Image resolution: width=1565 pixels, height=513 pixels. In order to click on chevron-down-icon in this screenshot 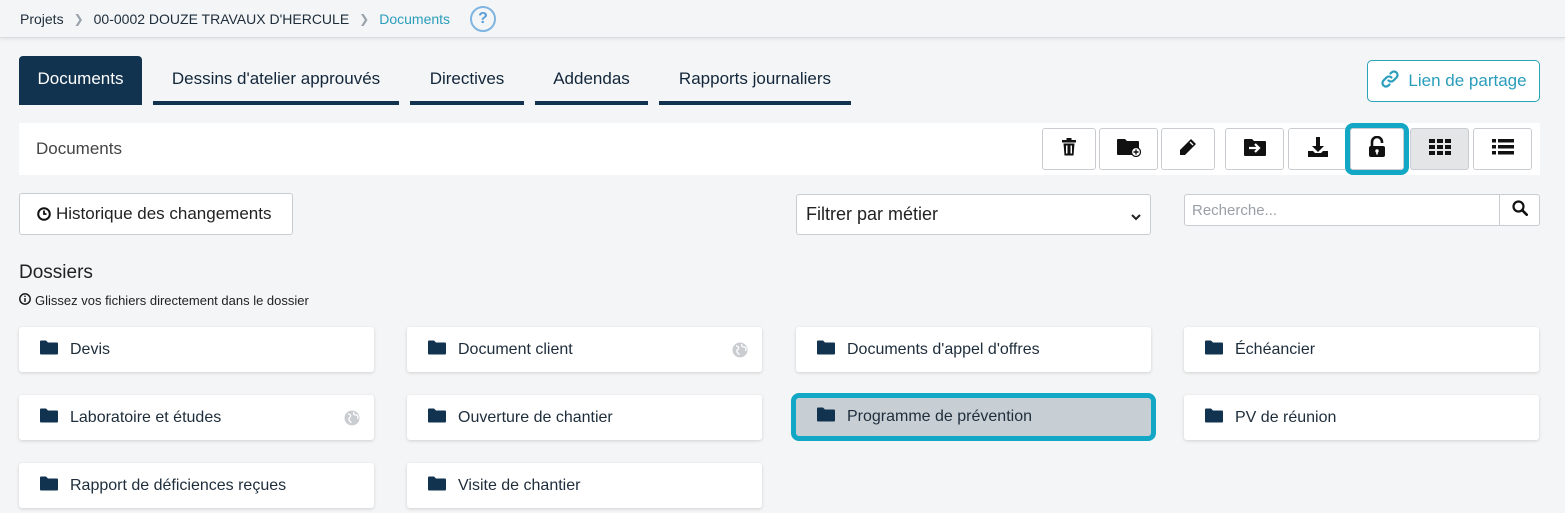, I will do `click(1136, 217)`.